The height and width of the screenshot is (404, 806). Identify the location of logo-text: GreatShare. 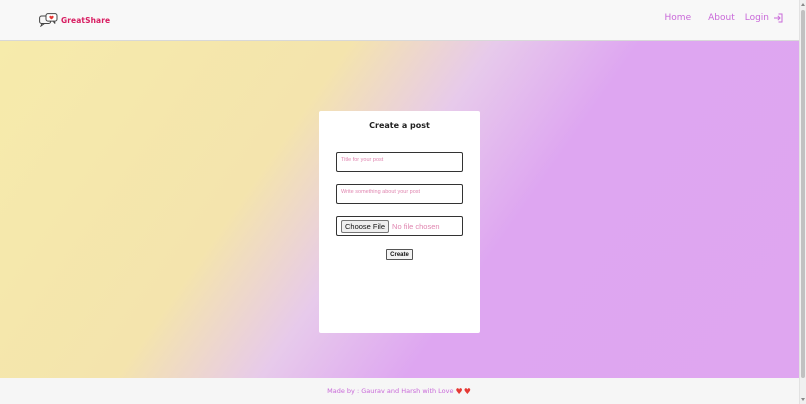
(86, 20).